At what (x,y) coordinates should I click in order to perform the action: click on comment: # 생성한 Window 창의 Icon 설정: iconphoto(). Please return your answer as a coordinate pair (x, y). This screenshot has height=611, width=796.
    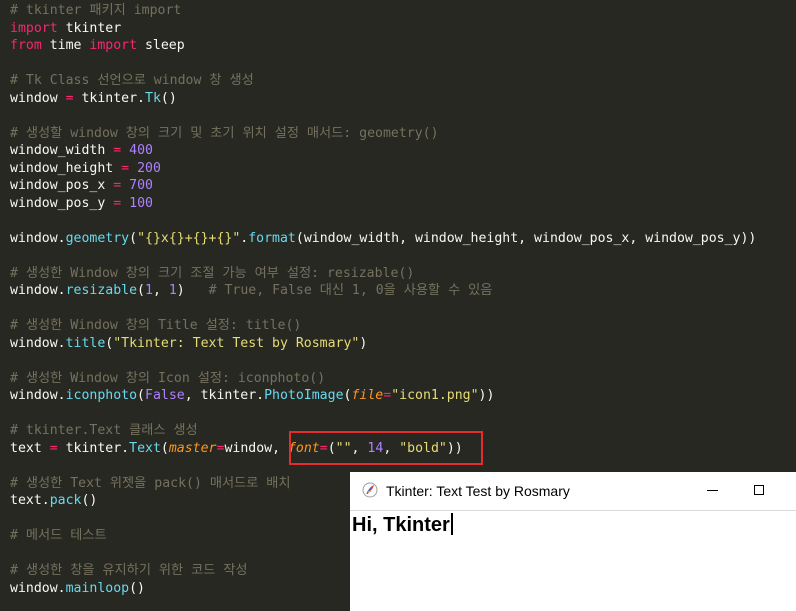
    Looking at the image, I should click on (168, 378).